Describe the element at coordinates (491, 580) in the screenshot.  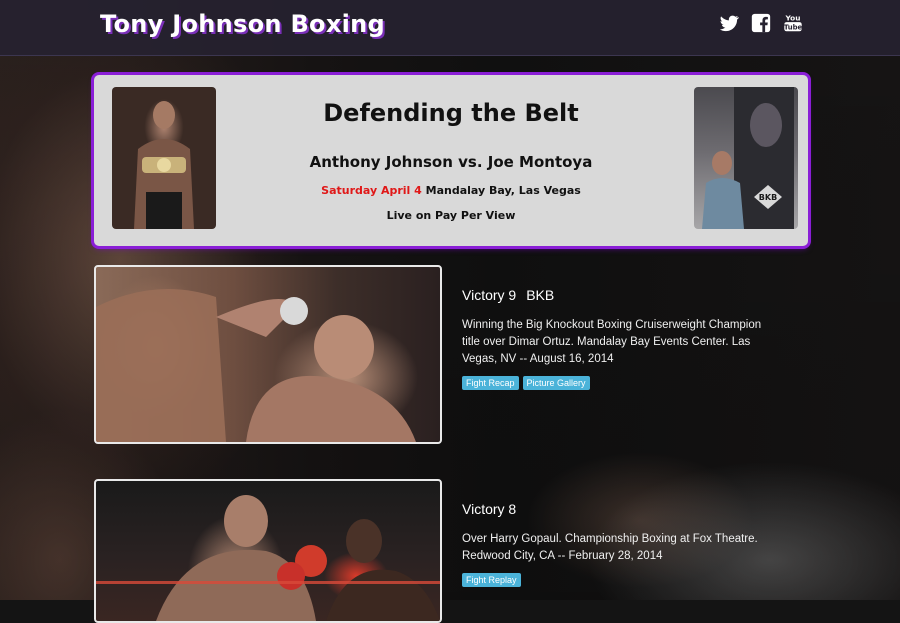
I see `fight-replay-button: Fight Replay` at that location.